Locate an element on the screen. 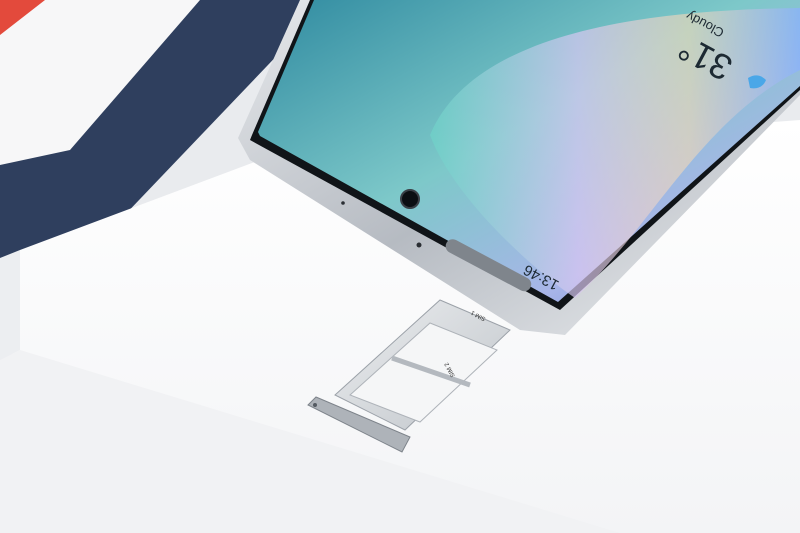 The width and height of the screenshot is (800, 533). pin-hole is located at coordinates (343, 203).